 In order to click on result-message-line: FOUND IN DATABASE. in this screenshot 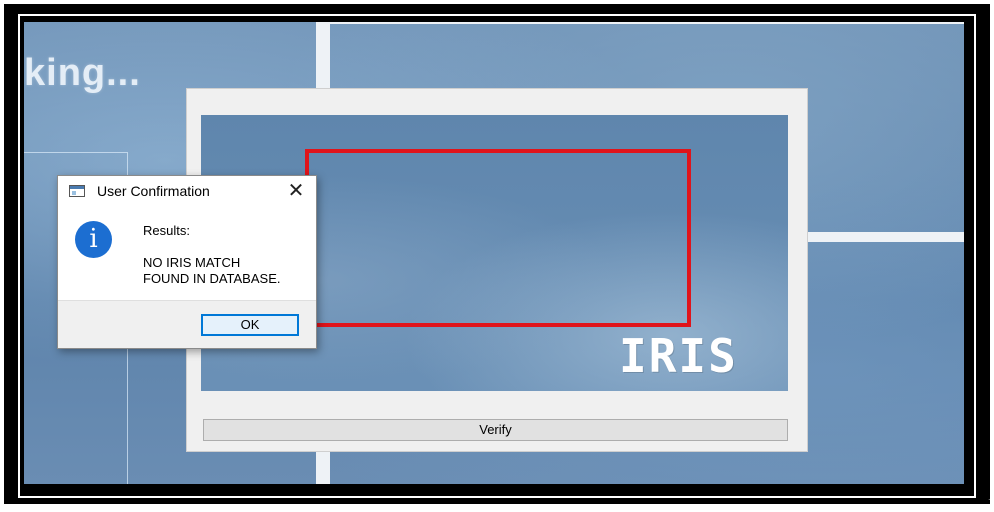, I will do `click(212, 278)`.